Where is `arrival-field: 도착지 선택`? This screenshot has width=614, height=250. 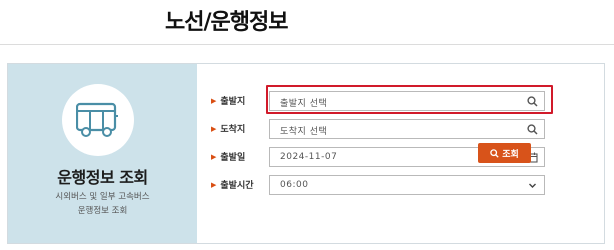 arrival-field: 도착지 선택 is located at coordinates (407, 129).